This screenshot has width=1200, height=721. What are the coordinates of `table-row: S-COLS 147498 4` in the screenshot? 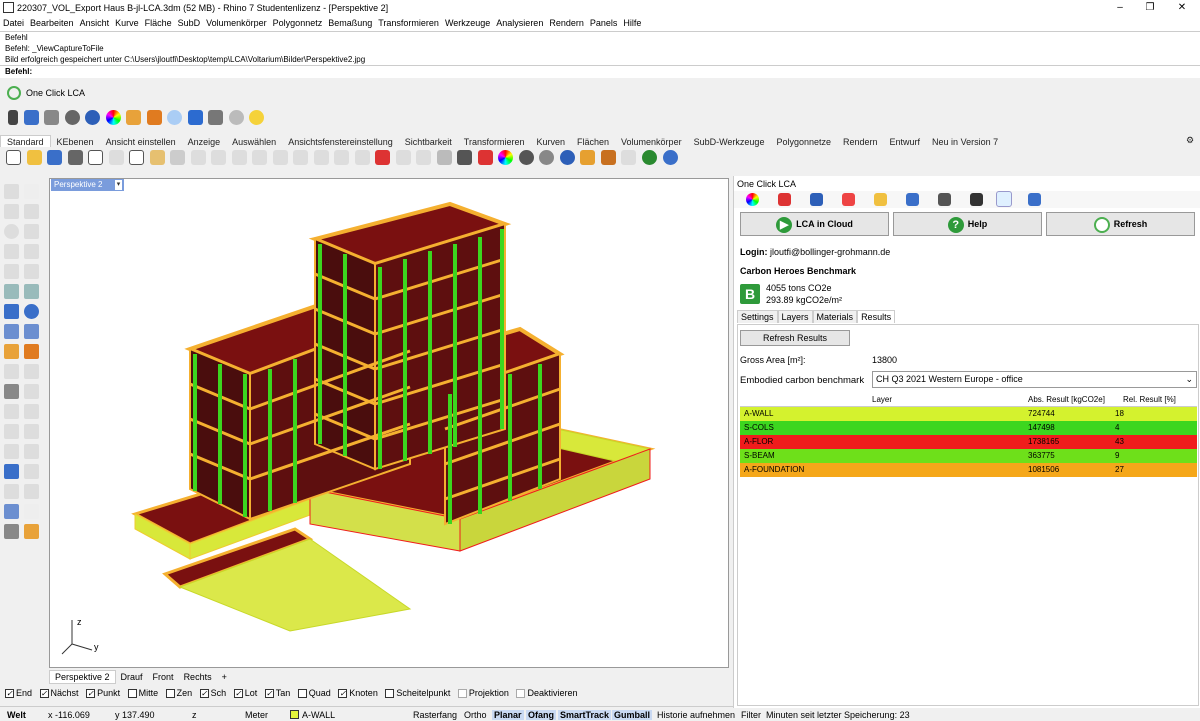 It's located at (968, 428).